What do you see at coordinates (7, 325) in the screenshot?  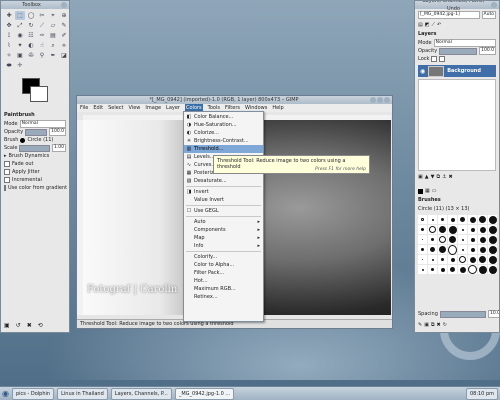 I see `save-options-icon: ▣` at bounding box center [7, 325].